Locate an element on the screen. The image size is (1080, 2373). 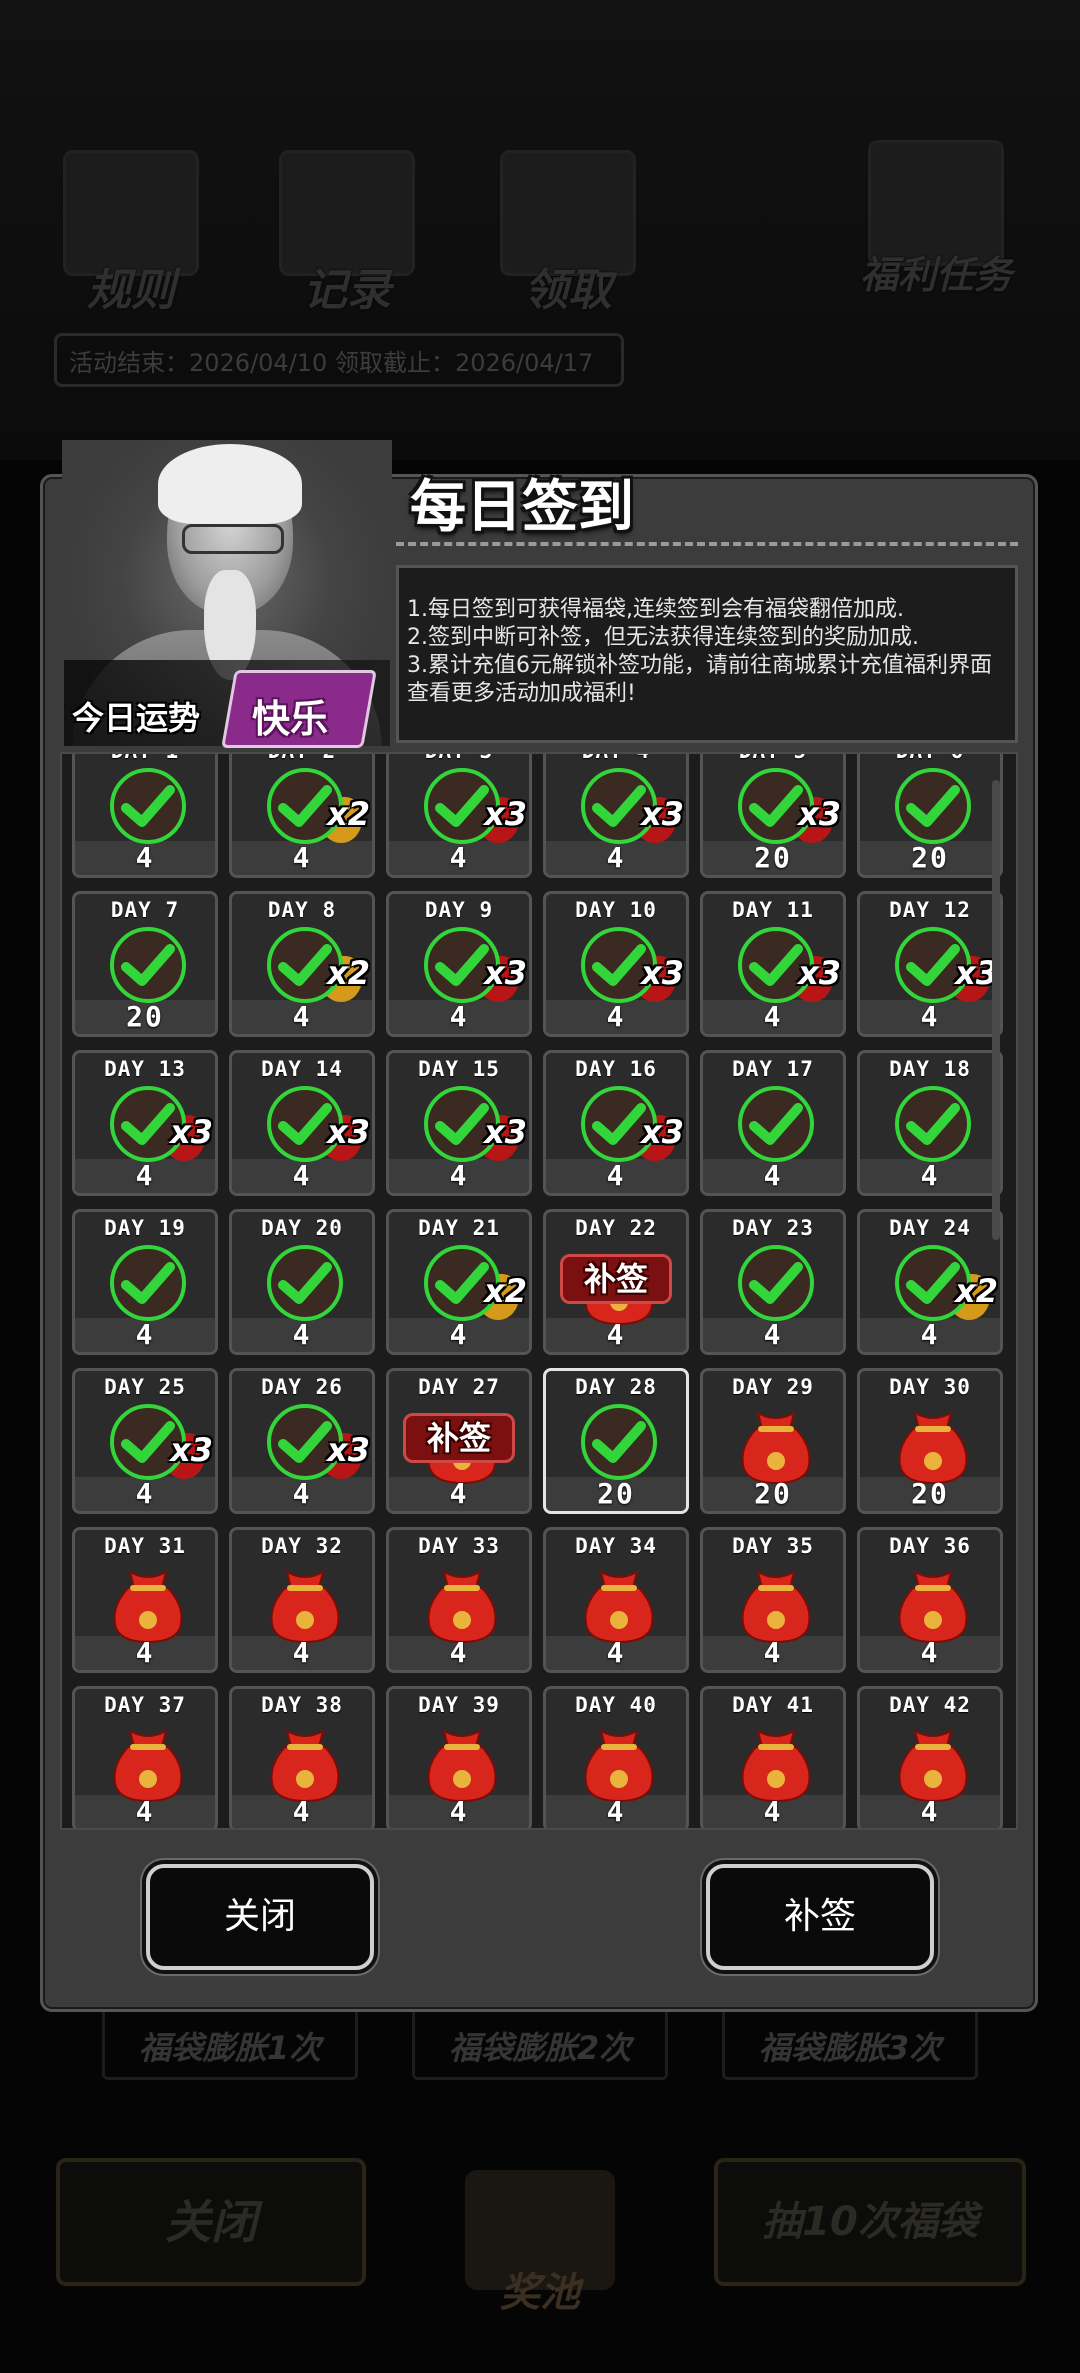
day-cell: DAY 38 4 is located at coordinates (302, 1757).